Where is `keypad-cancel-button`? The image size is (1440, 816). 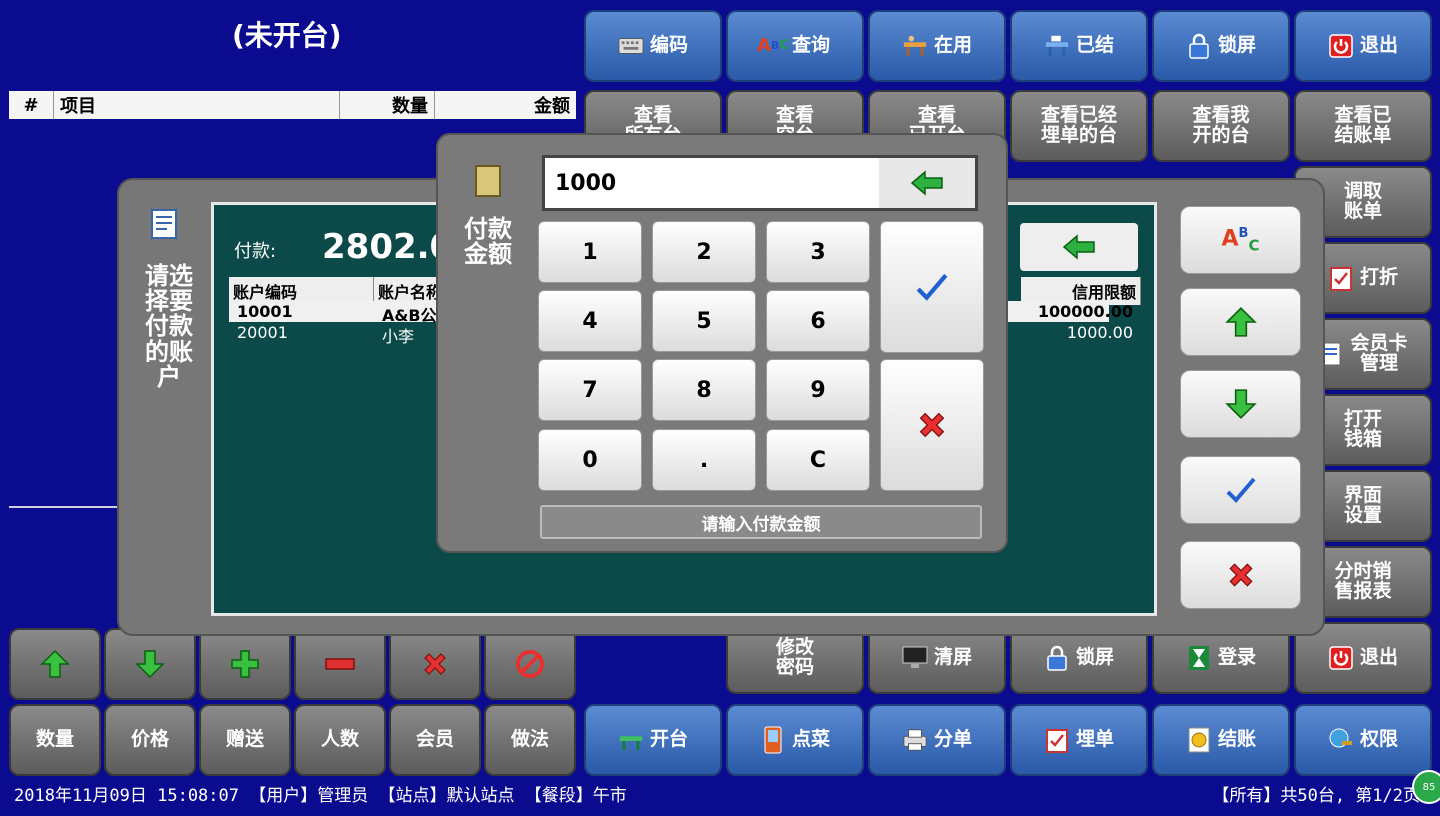
keypad-cancel-button is located at coordinates (932, 425).